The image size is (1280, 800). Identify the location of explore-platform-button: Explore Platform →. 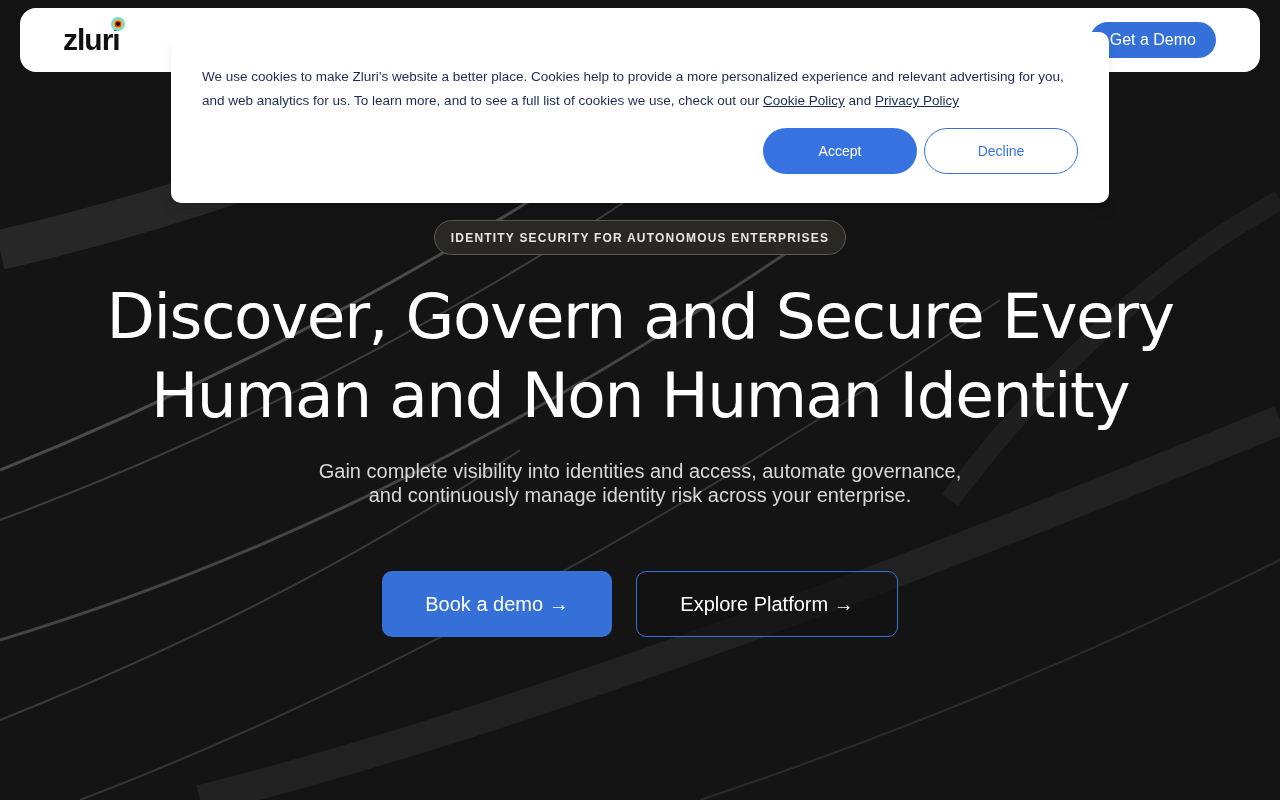
(767, 604).